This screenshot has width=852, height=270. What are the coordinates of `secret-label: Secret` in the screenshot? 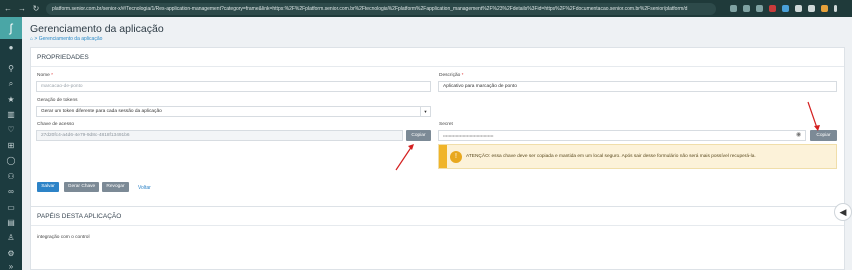 It's located at (446, 124).